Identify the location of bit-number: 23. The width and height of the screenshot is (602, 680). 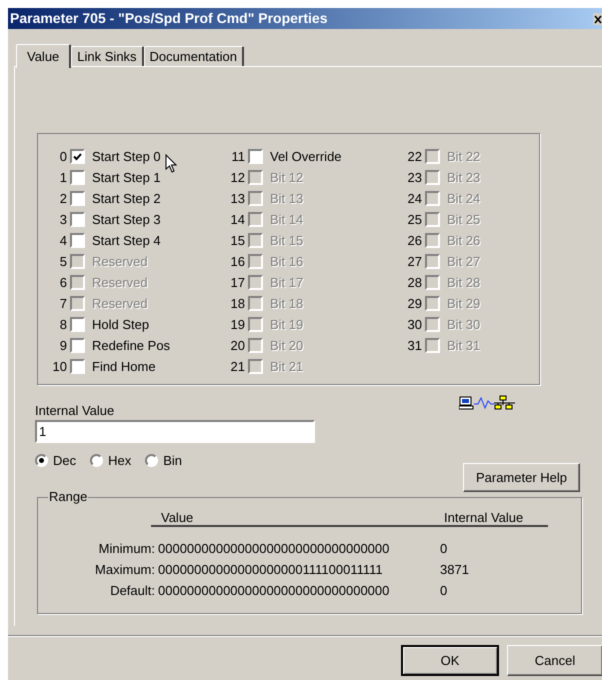
(414, 177).